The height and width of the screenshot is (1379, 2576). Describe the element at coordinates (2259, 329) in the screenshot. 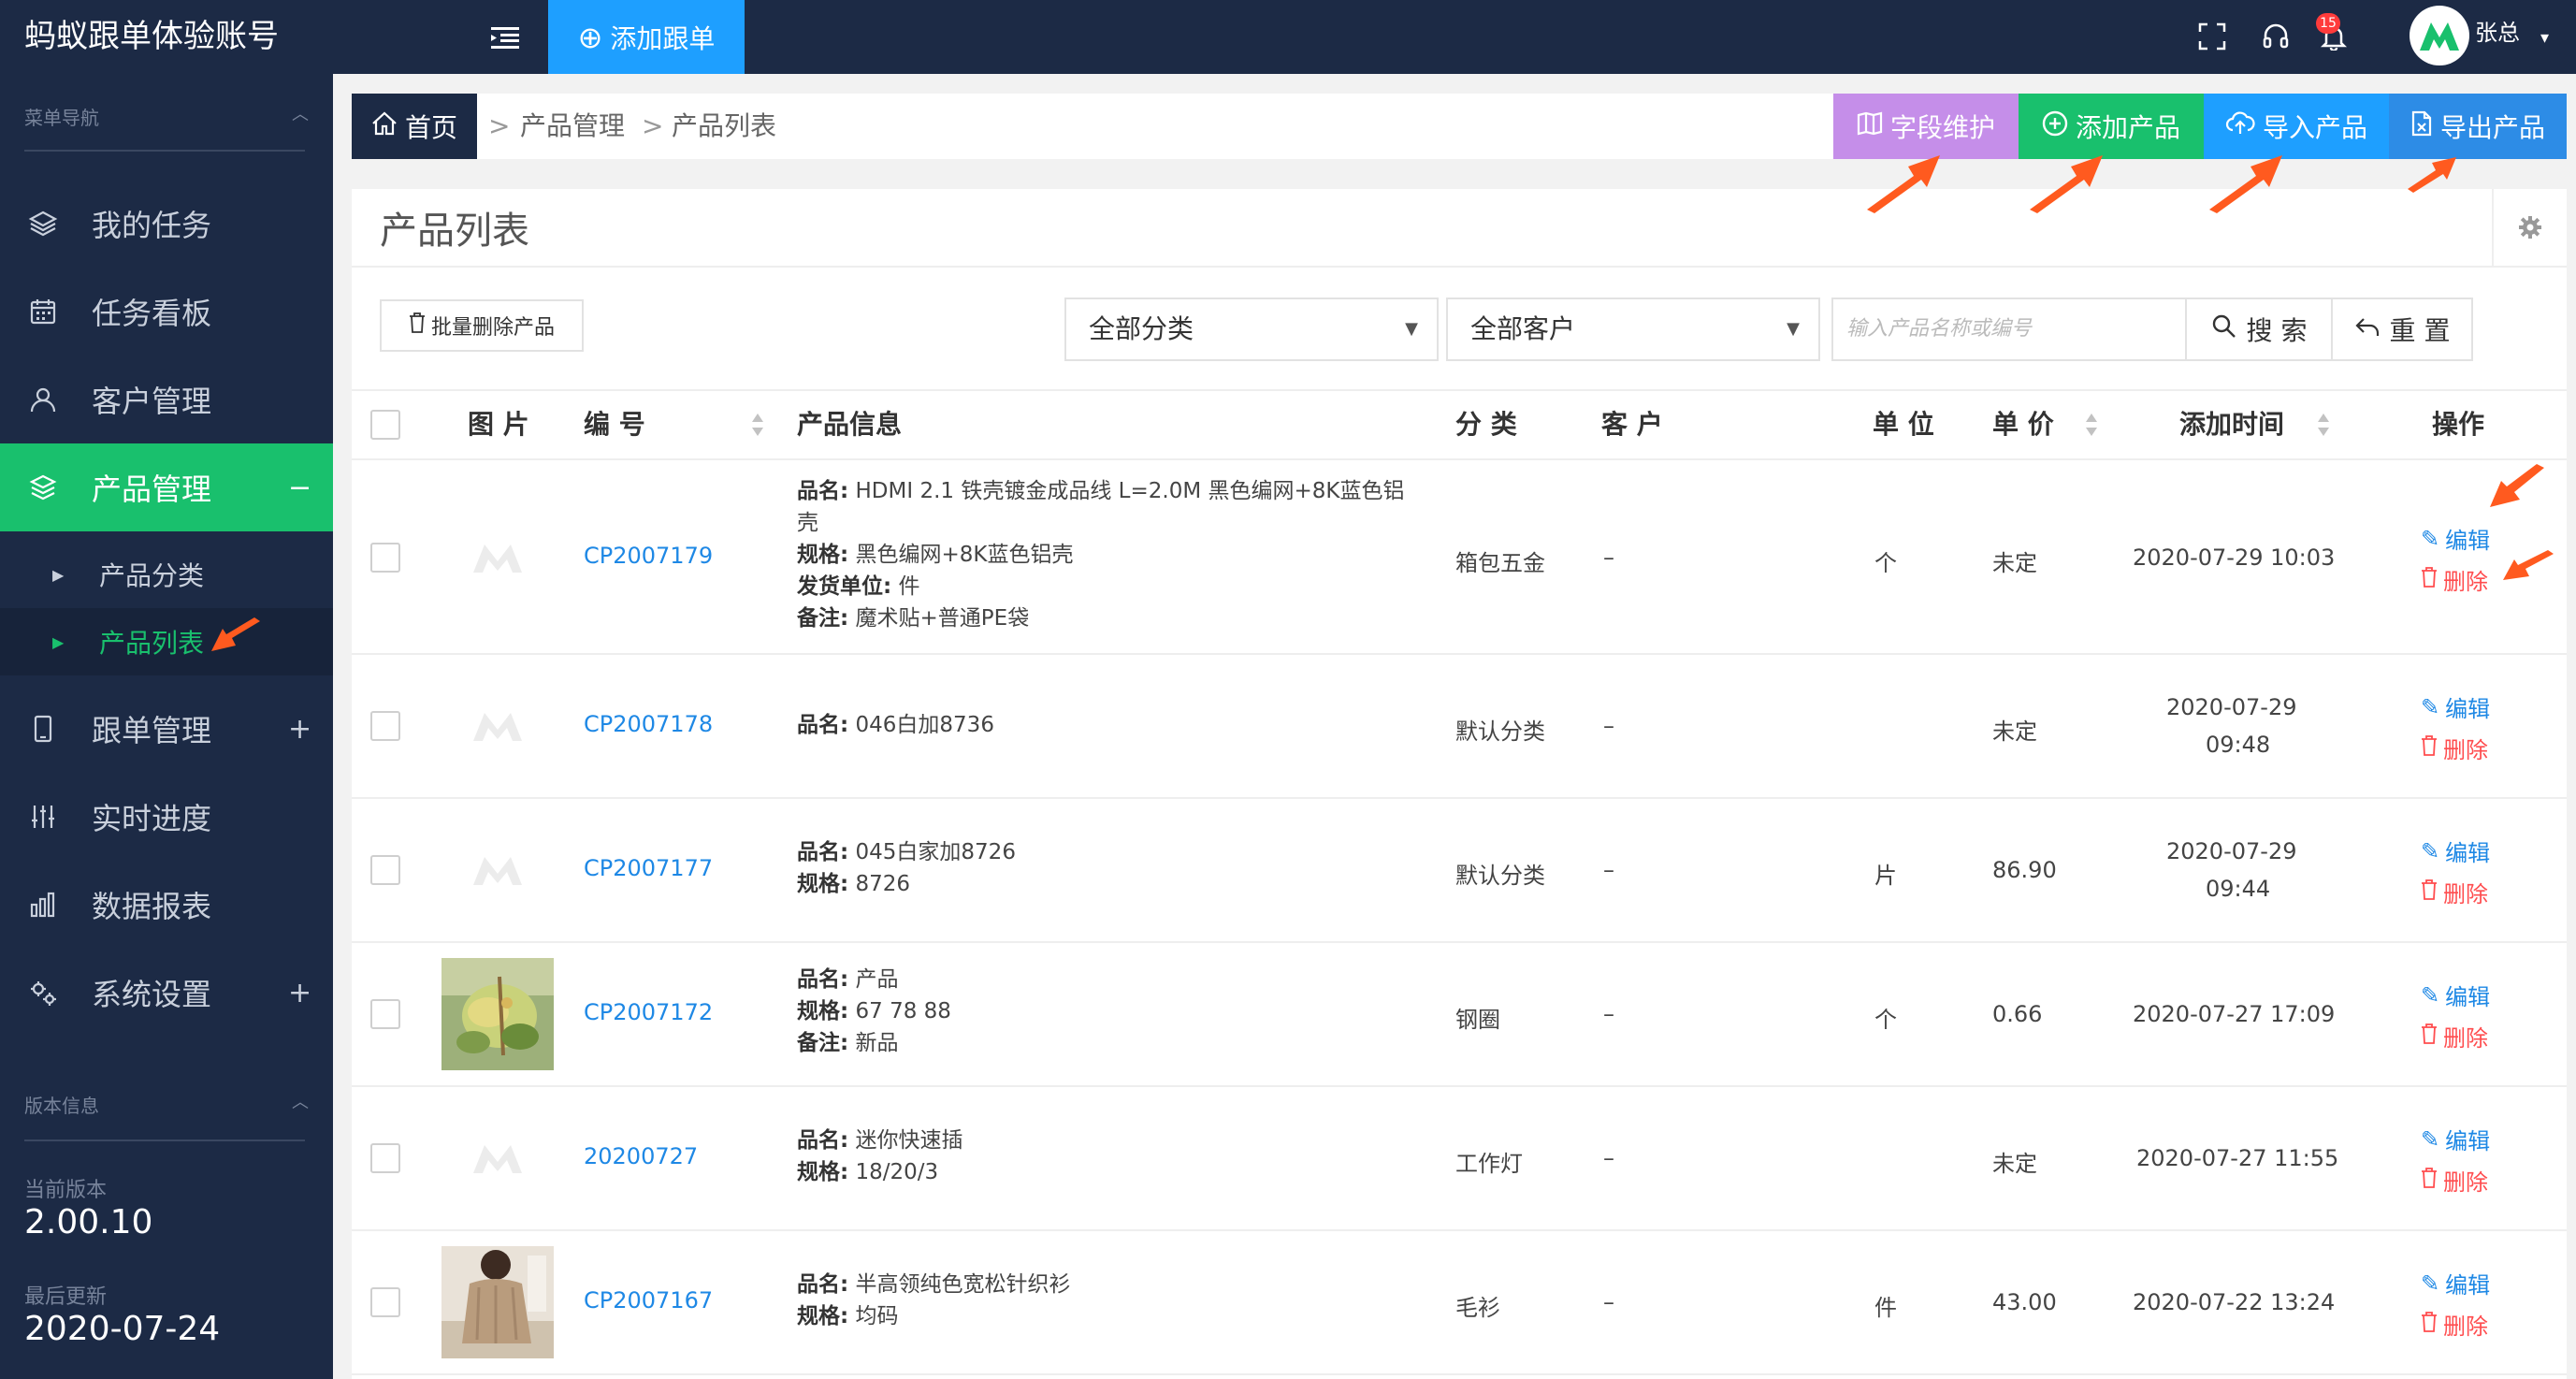

I see `search-button: 搜 索` at that location.